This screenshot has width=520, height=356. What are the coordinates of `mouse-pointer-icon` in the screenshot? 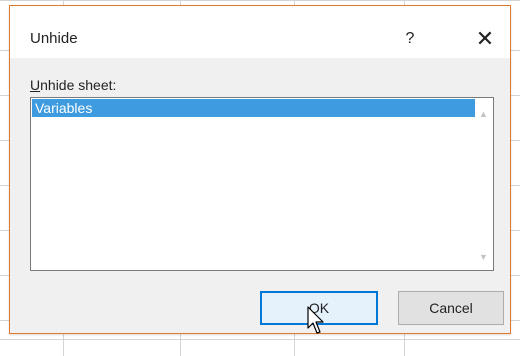 It's located at (315, 320).